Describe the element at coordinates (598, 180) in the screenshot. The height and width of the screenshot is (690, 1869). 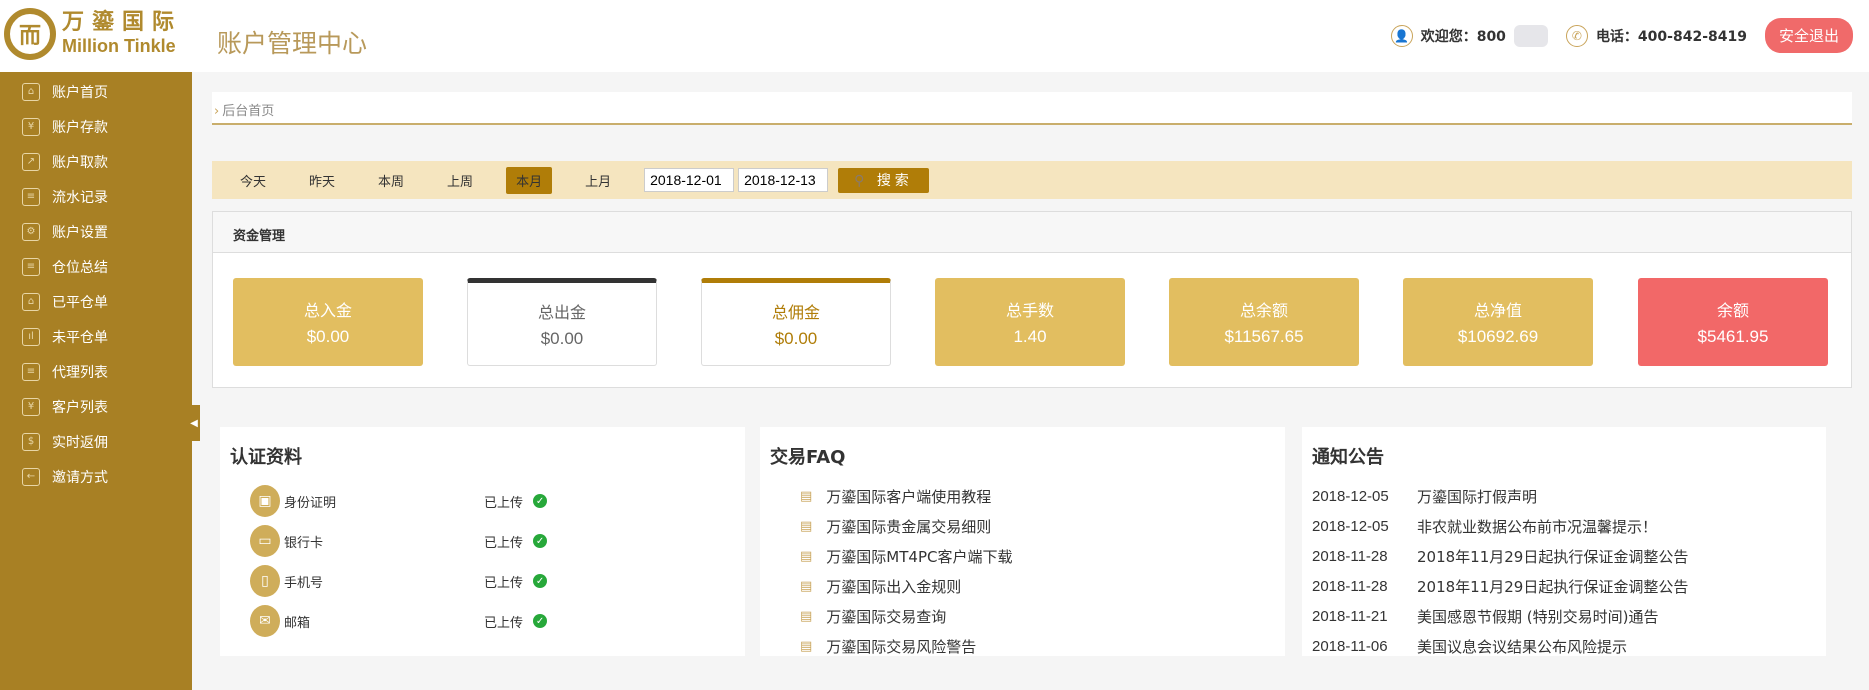
I see `filter-tab: 上月` at that location.